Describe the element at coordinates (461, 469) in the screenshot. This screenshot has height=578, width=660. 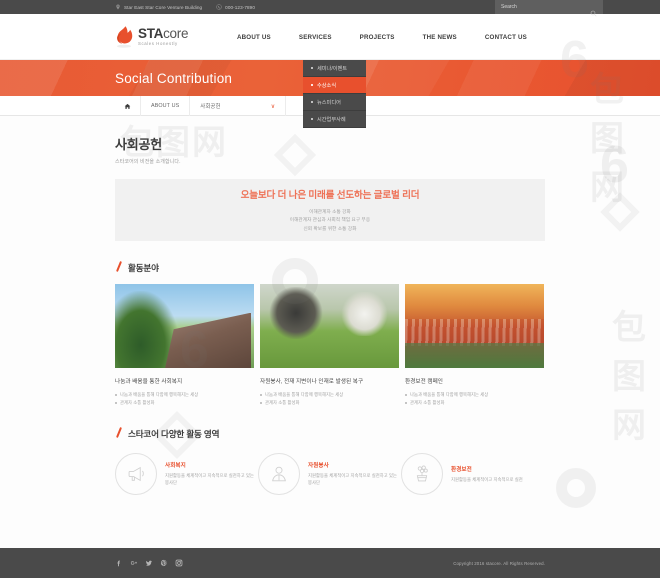
I see `feature-title: 환경보전` at that location.